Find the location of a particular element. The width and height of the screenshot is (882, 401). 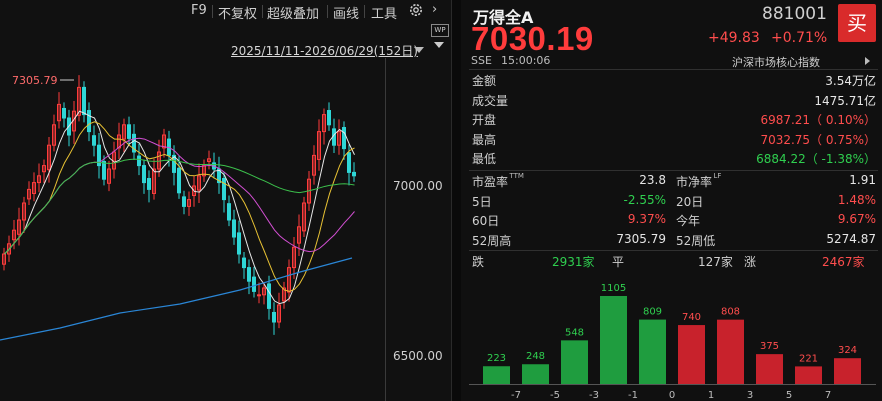

flat-label: 平 is located at coordinates (618, 262).